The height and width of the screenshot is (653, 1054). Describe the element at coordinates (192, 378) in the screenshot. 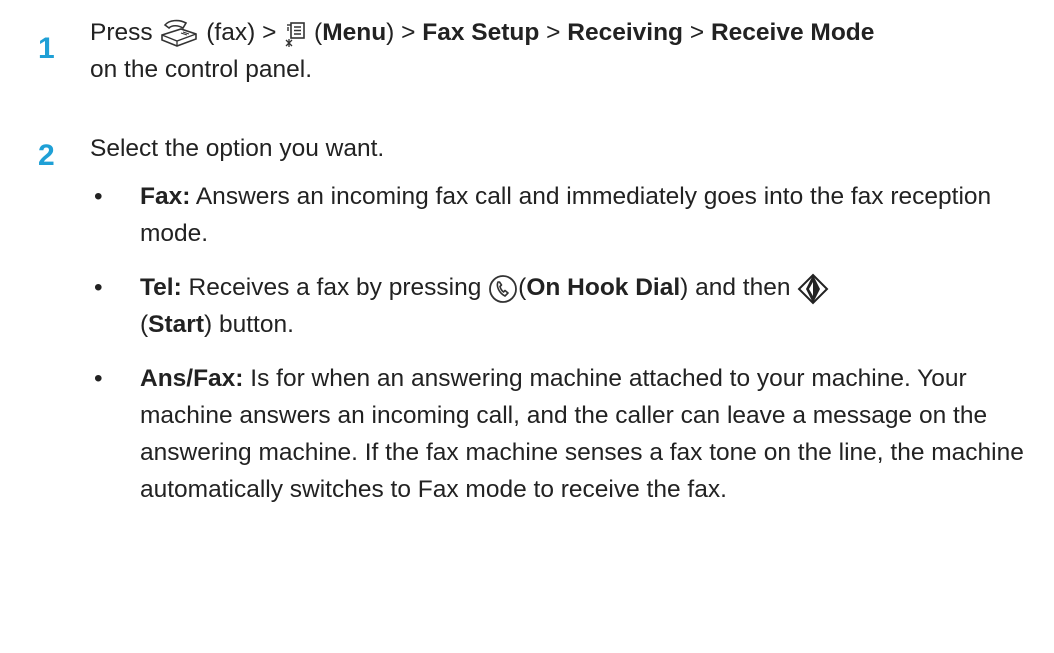

I see `option-term: Ans/Fax:` at that location.